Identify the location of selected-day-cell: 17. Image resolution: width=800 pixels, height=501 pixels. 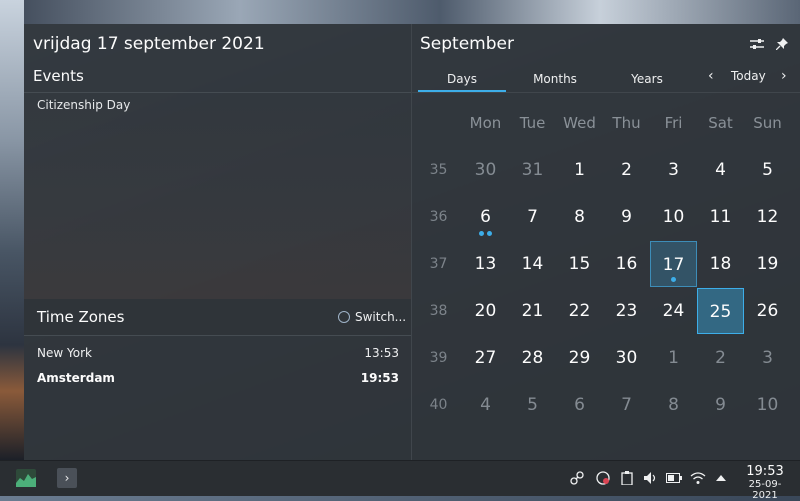
(673, 263).